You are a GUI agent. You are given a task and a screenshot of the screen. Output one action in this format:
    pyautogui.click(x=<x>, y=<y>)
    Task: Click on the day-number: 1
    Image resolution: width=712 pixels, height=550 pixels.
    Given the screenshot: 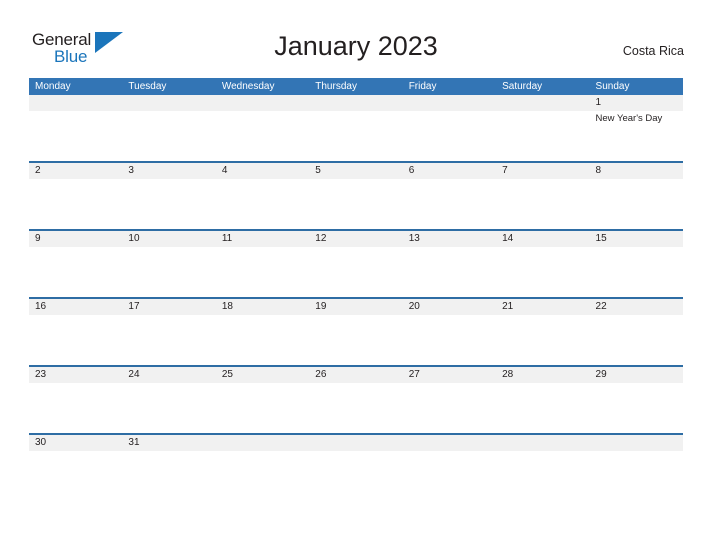 What is the action you would take?
    pyautogui.click(x=636, y=103)
    